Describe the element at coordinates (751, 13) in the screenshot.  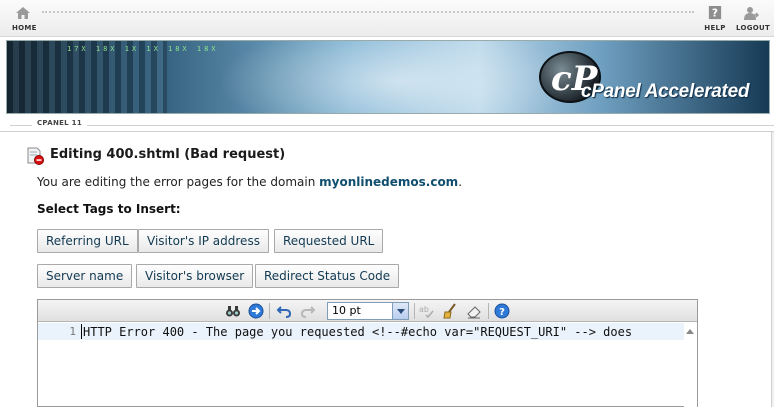
I see `logout-icon` at that location.